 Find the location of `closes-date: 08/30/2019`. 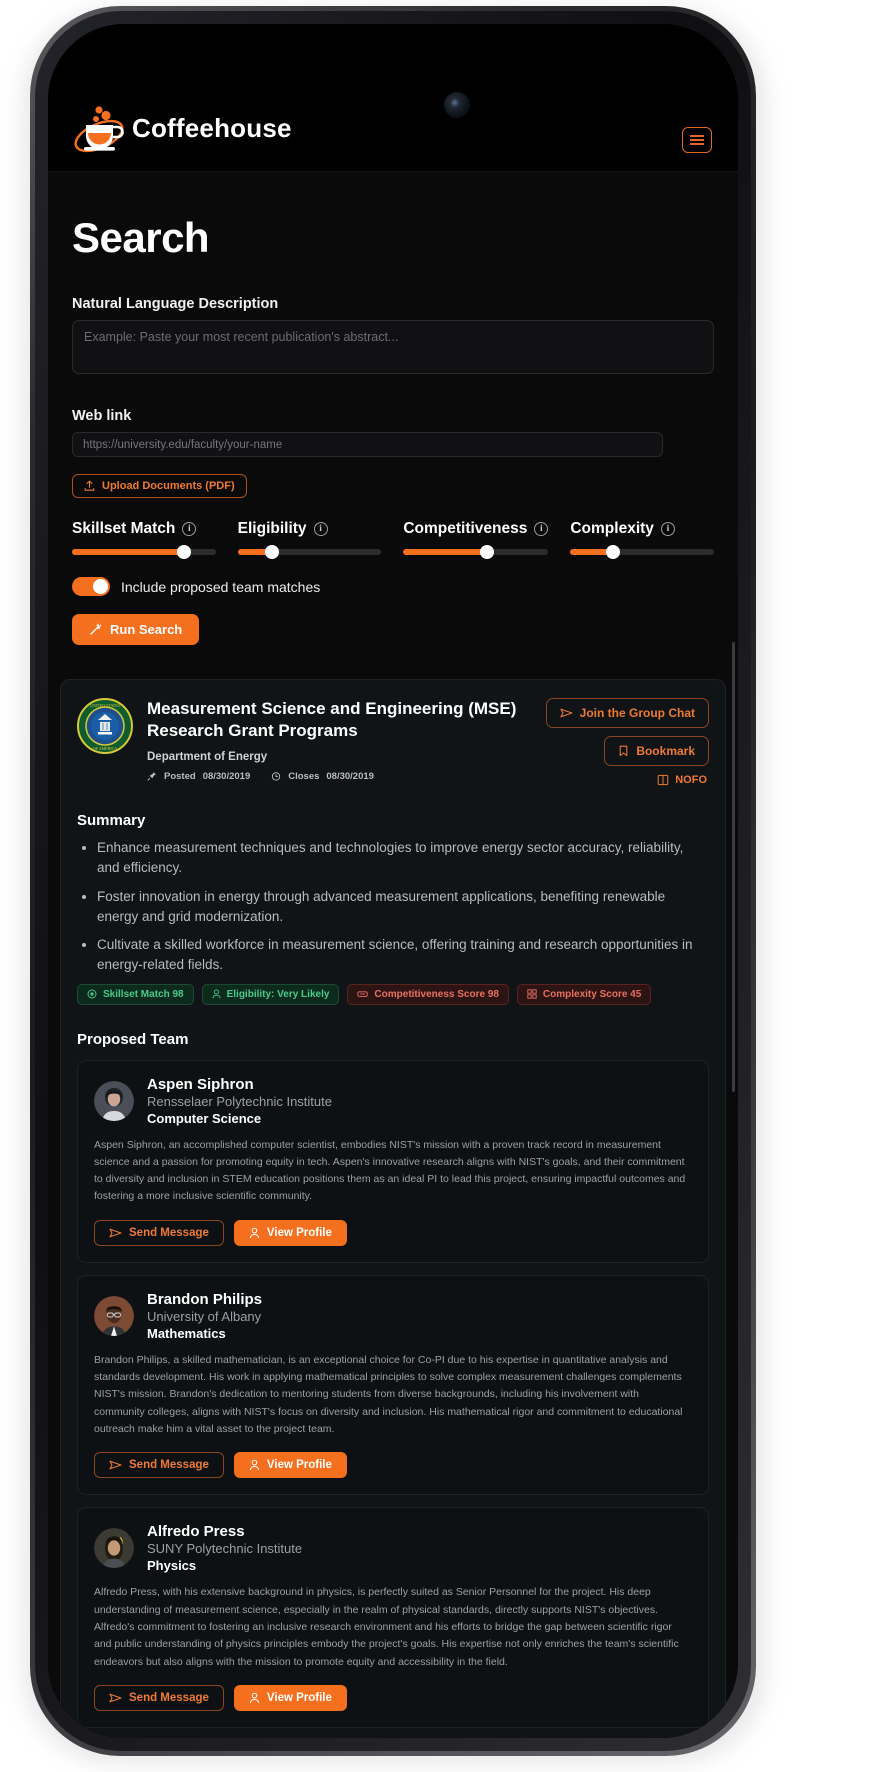

closes-date: 08/30/2019 is located at coordinates (350, 776).